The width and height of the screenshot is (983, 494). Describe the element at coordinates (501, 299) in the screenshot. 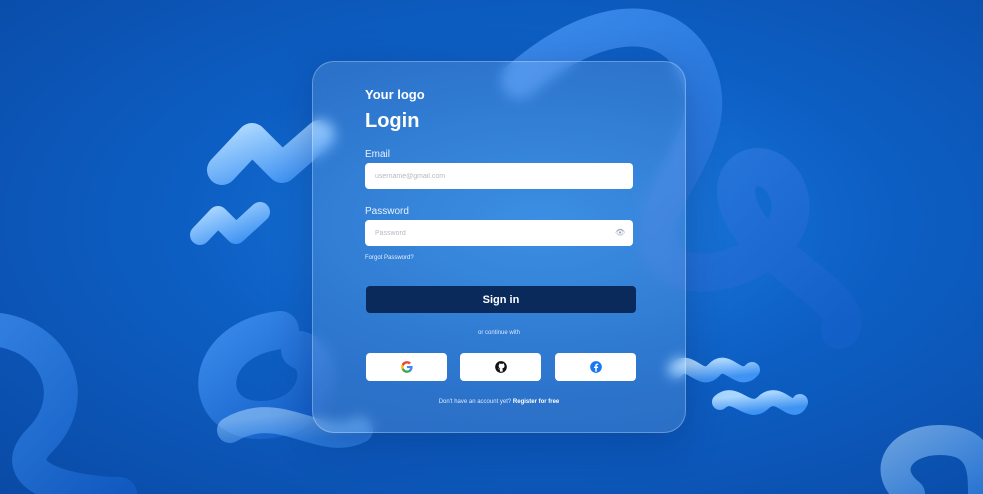

I see `sign-in-button: Sign in` at that location.